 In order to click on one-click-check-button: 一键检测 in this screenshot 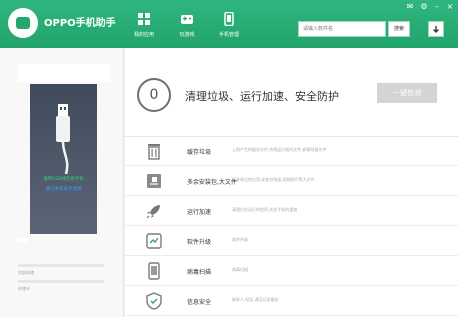, I will do `click(407, 93)`.